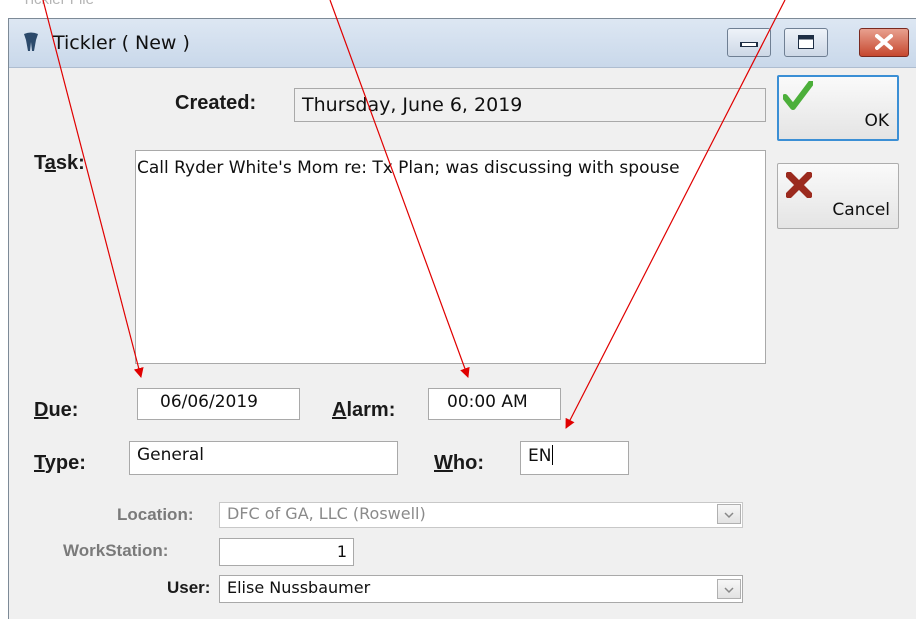 Image resolution: width=916 pixels, height=619 pixels. What do you see at coordinates (58, 4) in the screenshot?
I see `background-window-title: Tickler File` at bounding box center [58, 4].